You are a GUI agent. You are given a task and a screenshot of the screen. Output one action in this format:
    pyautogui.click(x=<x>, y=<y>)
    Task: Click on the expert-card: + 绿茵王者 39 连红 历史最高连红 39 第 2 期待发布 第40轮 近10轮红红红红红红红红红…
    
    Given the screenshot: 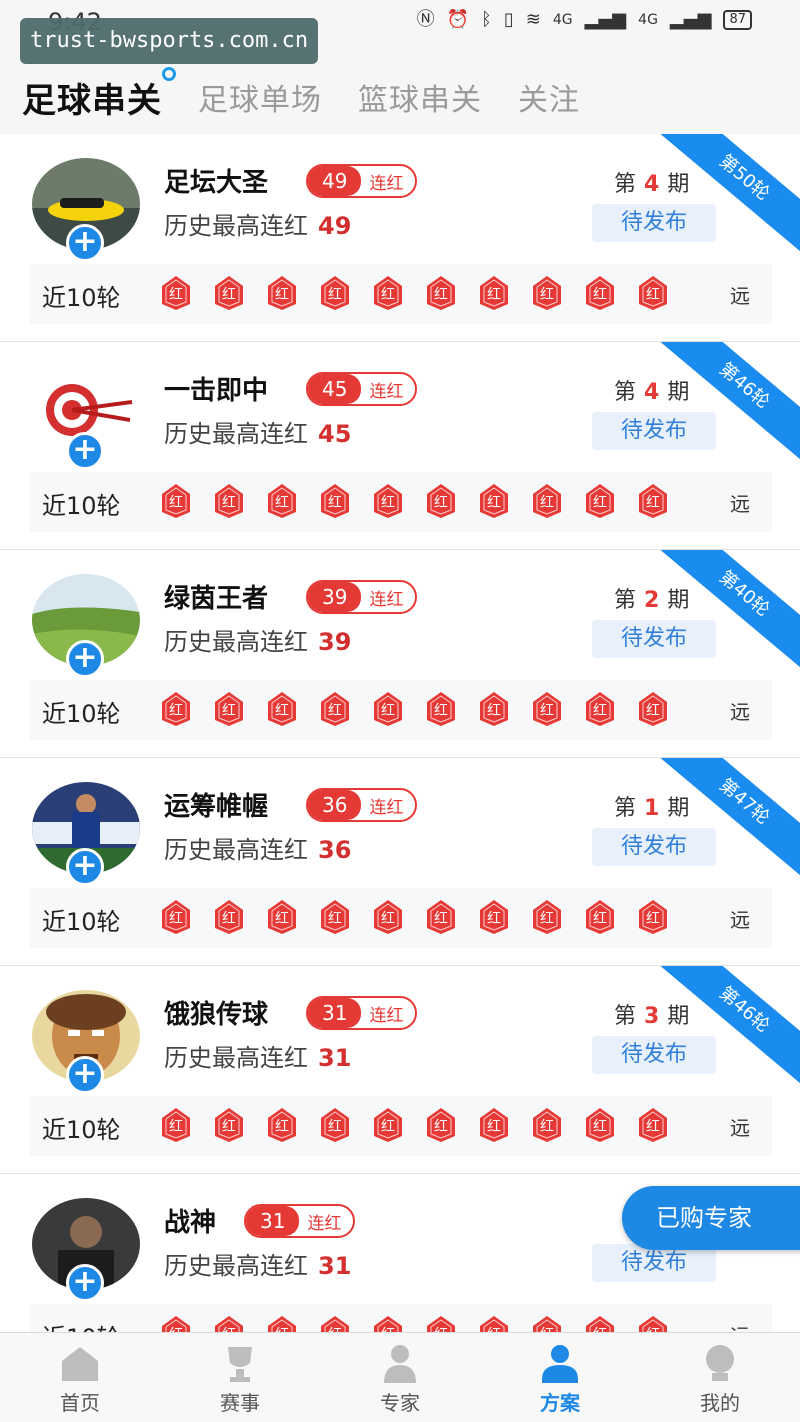 What is the action you would take?
    pyautogui.click(x=400, y=654)
    